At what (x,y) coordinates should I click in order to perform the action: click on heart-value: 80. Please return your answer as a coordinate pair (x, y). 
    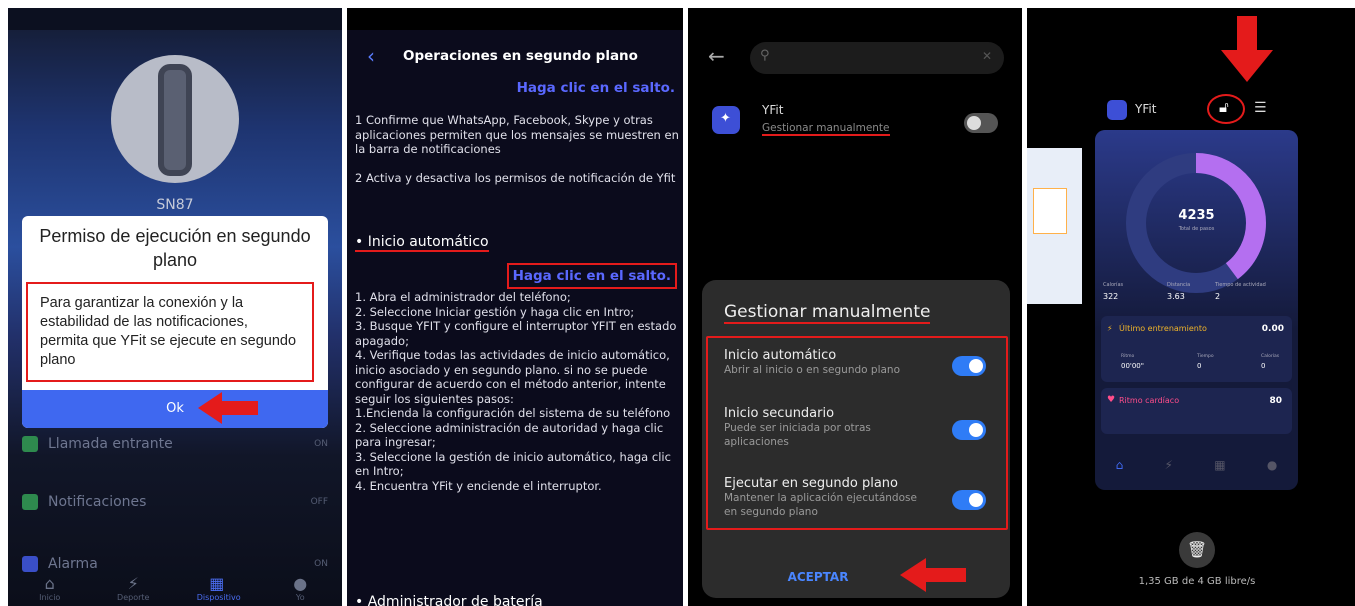
    Looking at the image, I should click on (1275, 401).